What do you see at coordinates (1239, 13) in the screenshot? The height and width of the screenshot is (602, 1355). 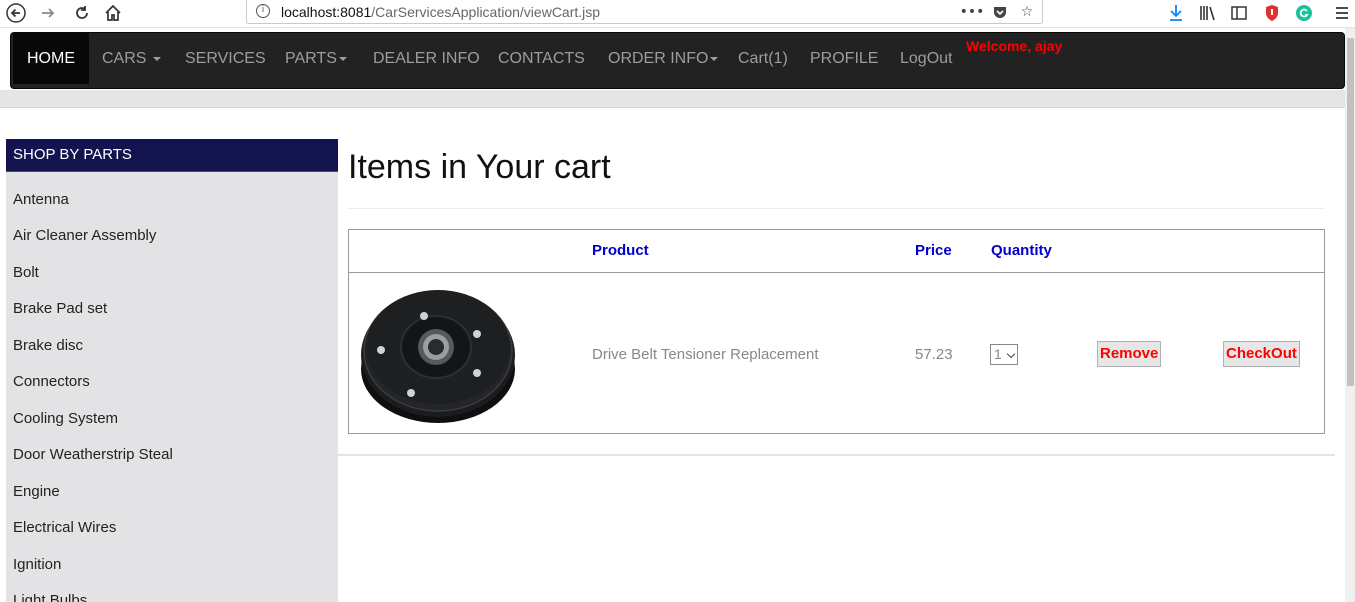 I see `sidebar-toggle-icon` at bounding box center [1239, 13].